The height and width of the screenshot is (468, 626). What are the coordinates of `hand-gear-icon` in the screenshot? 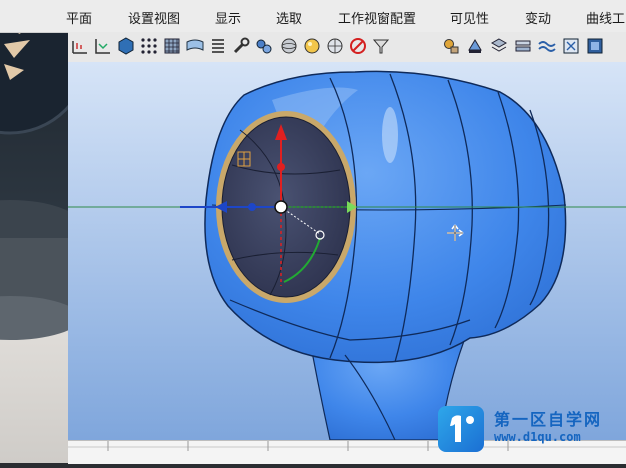 It's located at (451, 46).